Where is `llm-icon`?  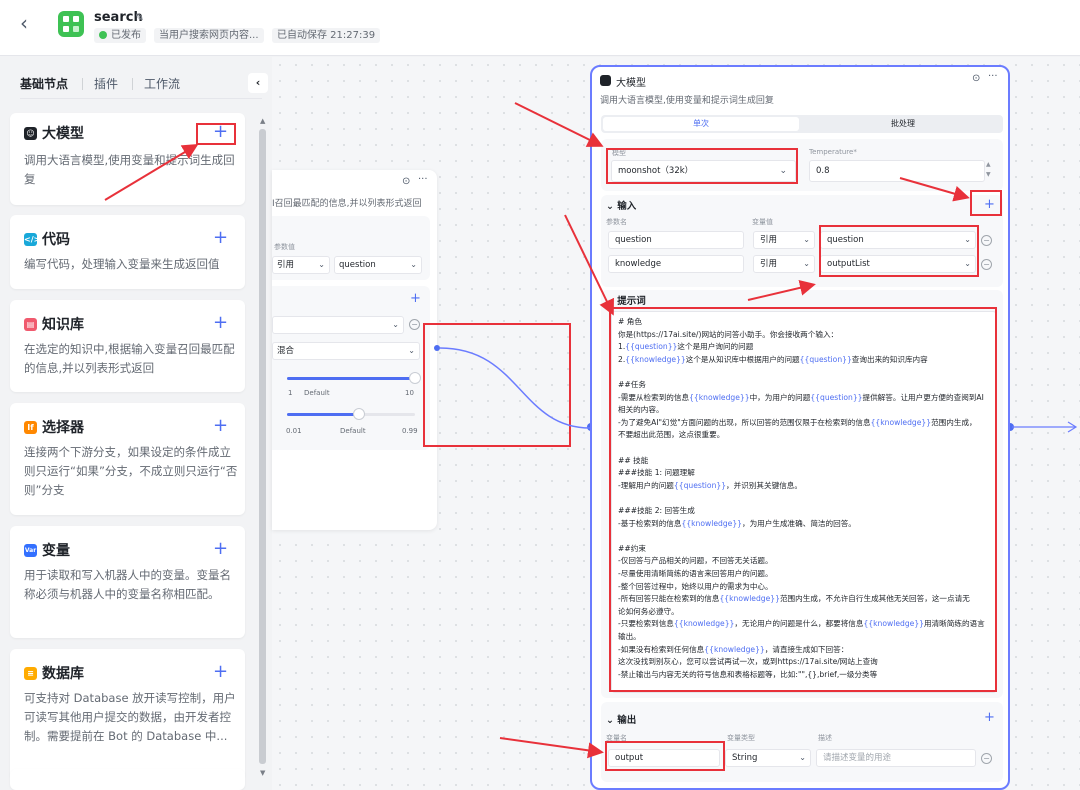 llm-icon is located at coordinates (605, 80).